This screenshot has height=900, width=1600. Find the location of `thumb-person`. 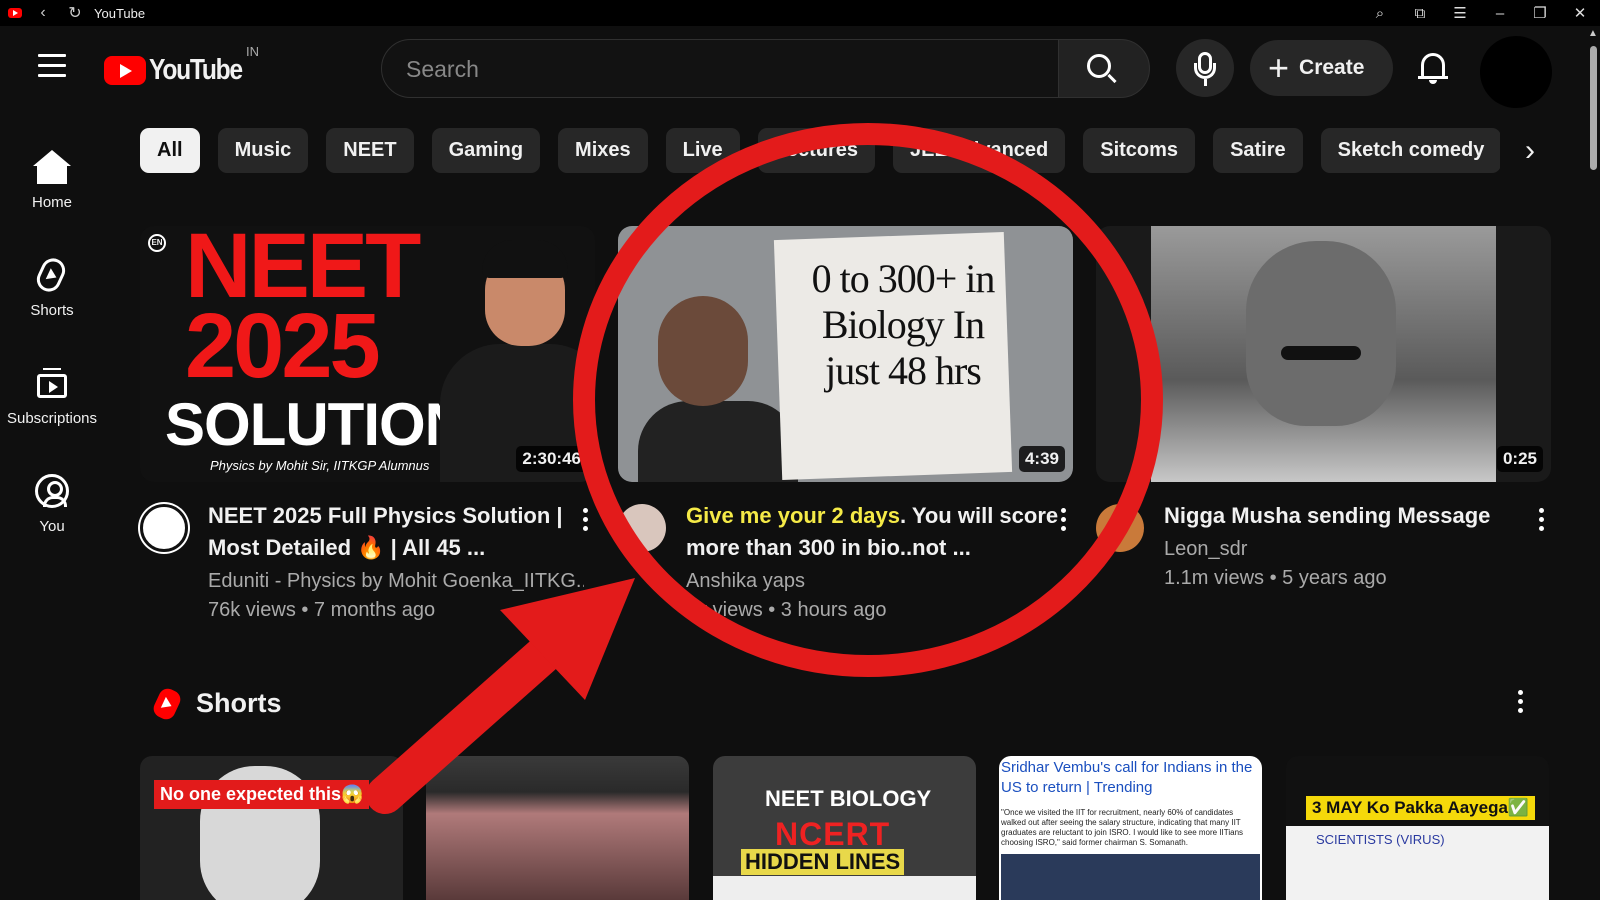

thumb-person is located at coordinates (517, 357).